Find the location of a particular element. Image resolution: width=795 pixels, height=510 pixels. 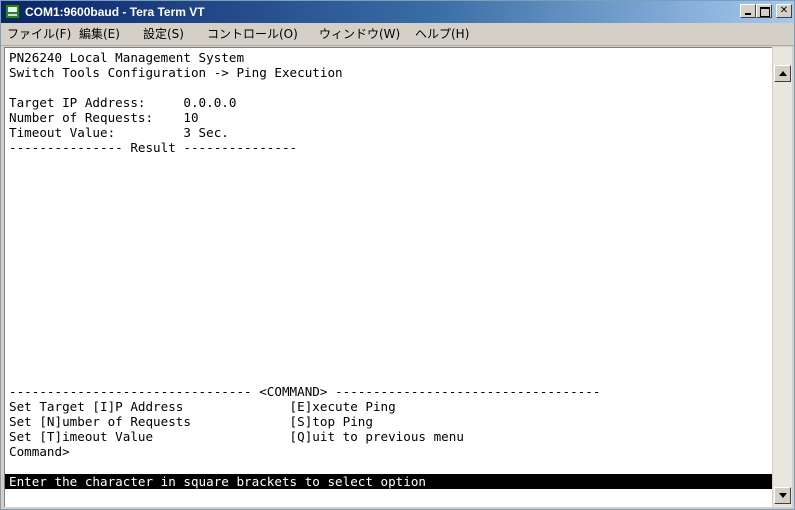

minimize-button is located at coordinates (748, 11).